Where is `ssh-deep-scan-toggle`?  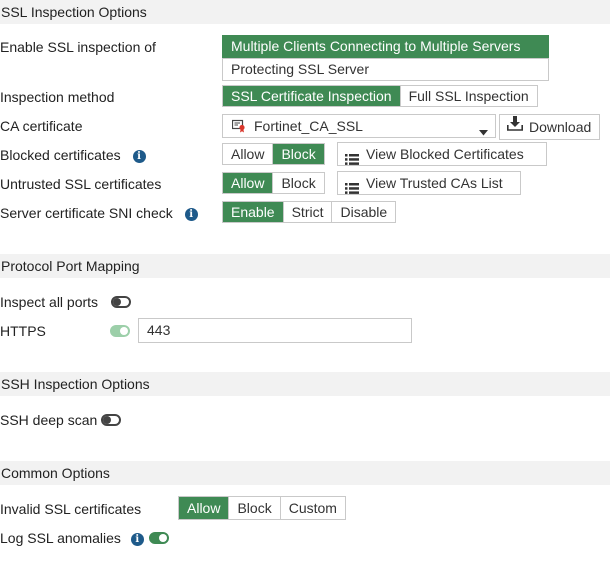 ssh-deep-scan-toggle is located at coordinates (111, 420).